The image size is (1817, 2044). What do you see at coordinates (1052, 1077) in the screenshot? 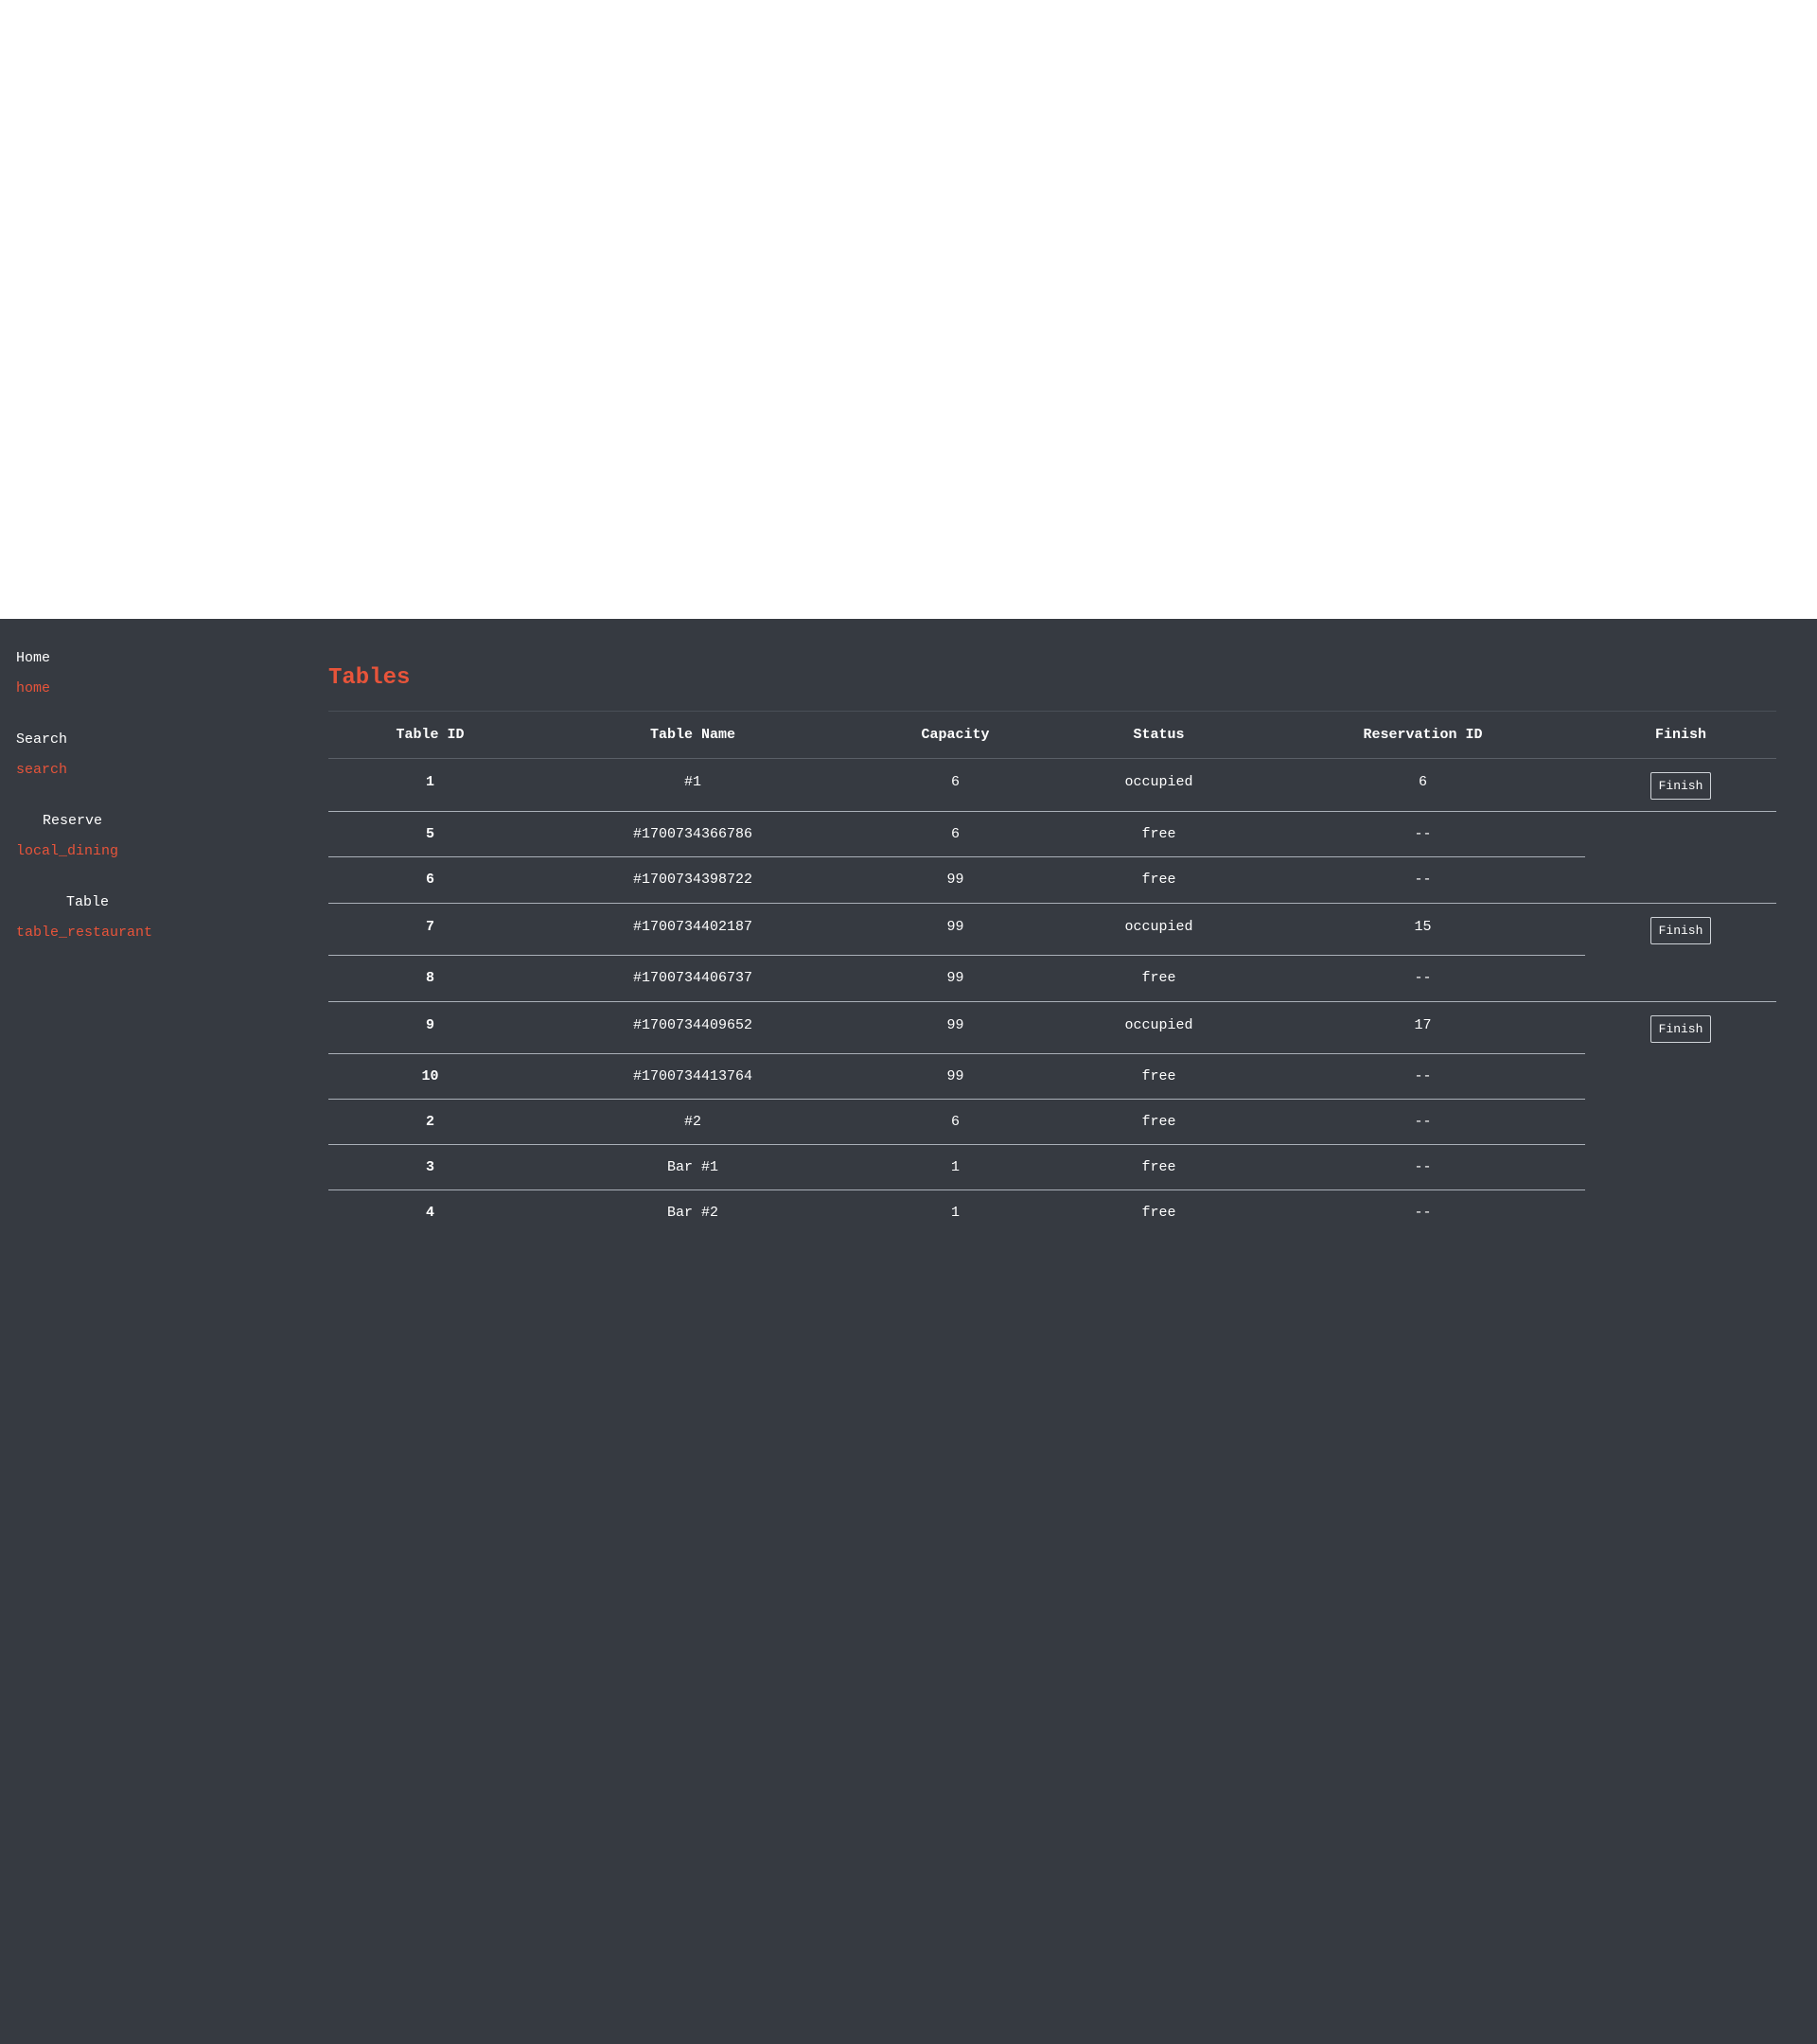
I see `table-row: 10 #1700734413764 99 free --` at bounding box center [1052, 1077].